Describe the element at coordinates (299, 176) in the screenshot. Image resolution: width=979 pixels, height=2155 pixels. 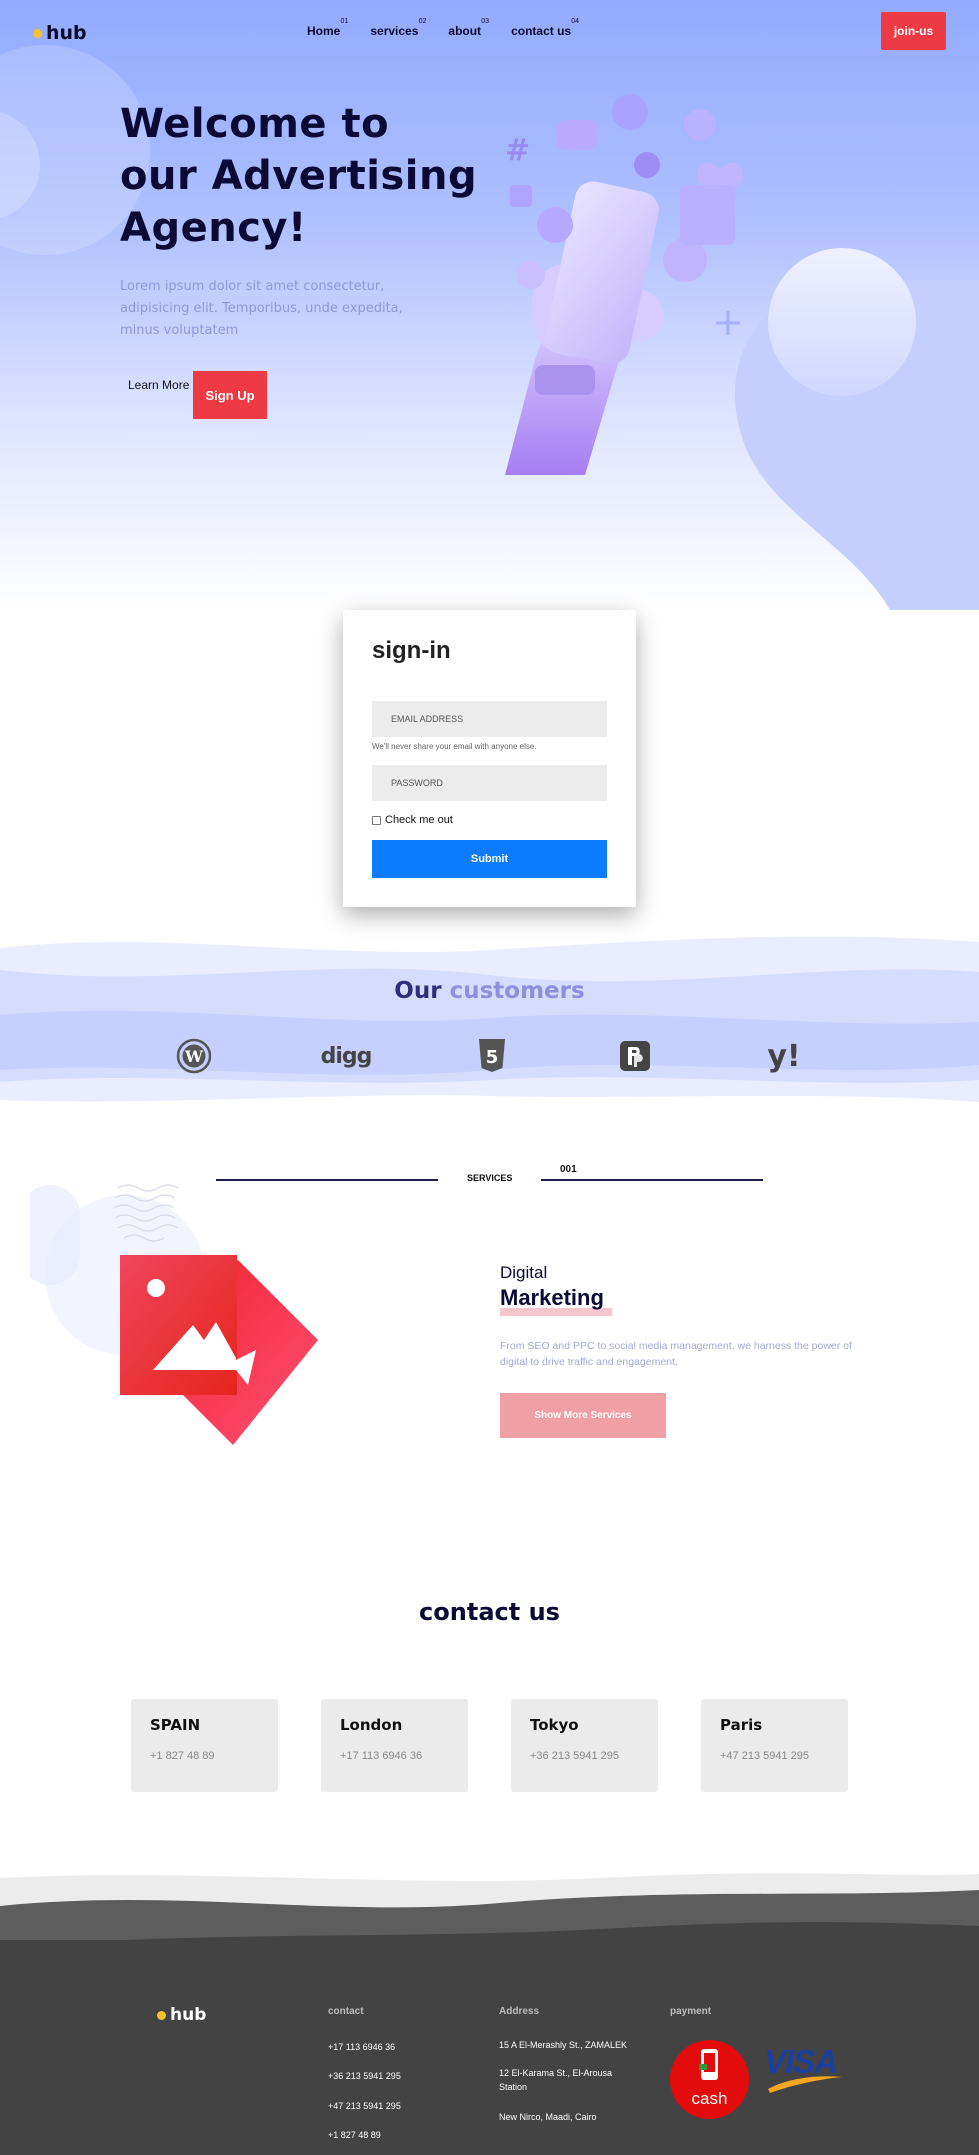
I see `hero-title: Welcome to our Advertising Agency!` at that location.